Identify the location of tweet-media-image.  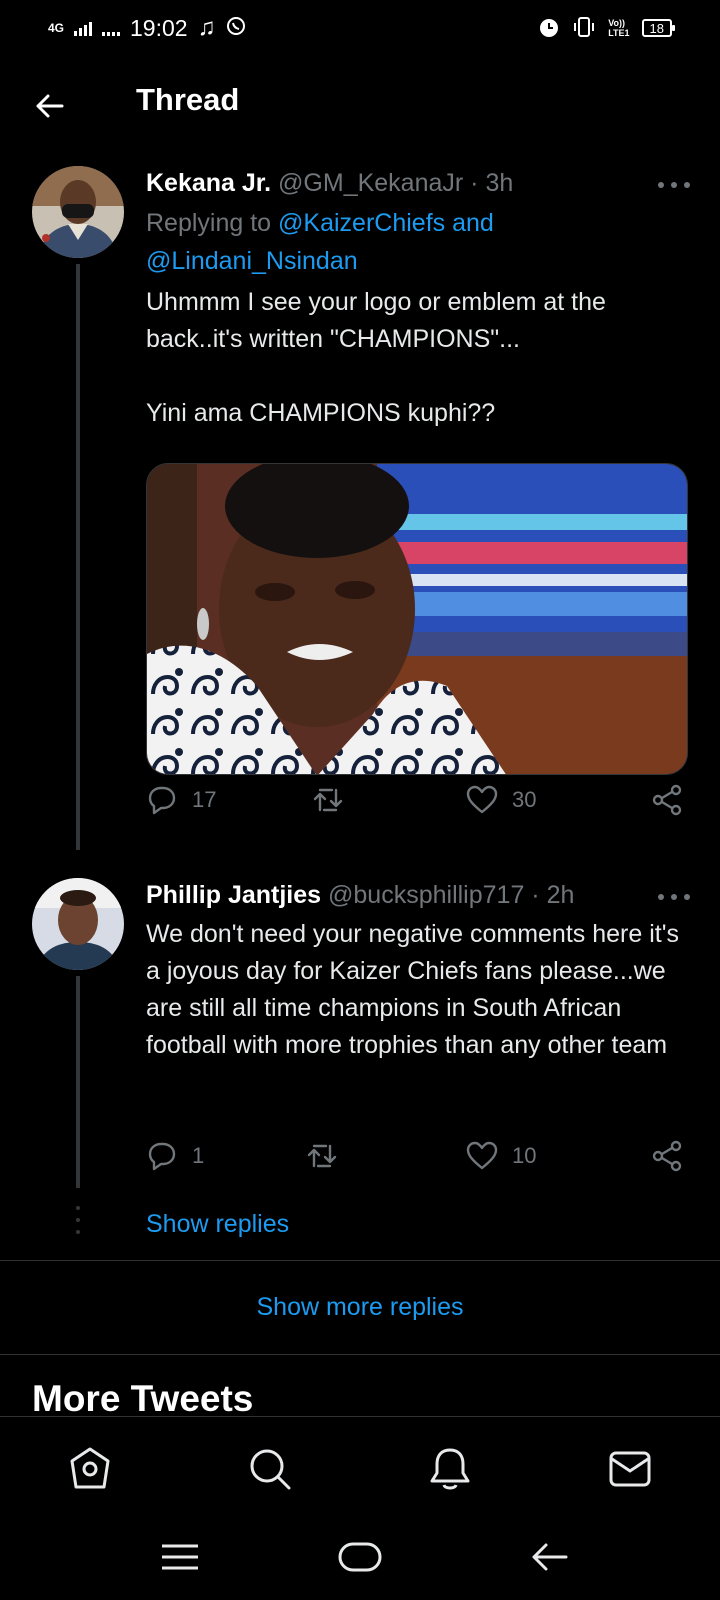
(417, 619).